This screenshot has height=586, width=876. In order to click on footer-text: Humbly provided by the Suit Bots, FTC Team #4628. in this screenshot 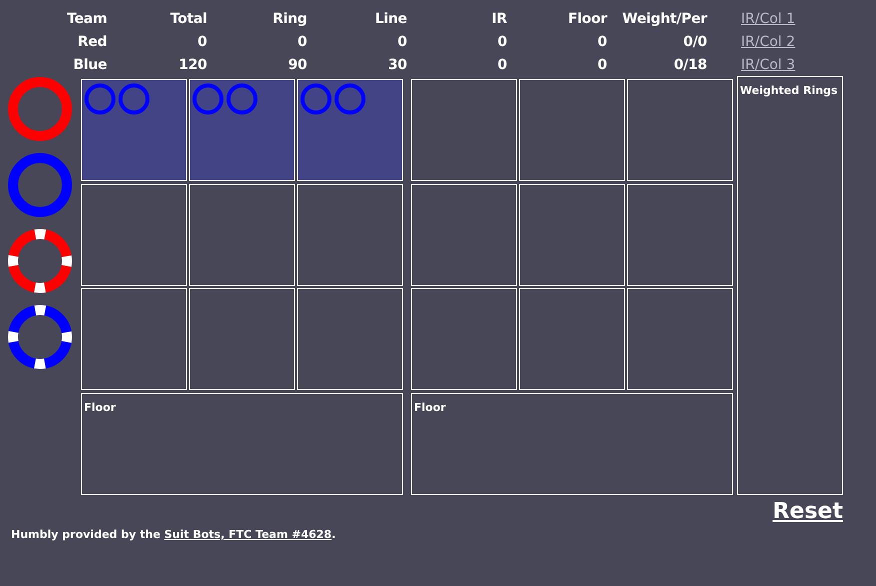, I will do `click(174, 534)`.